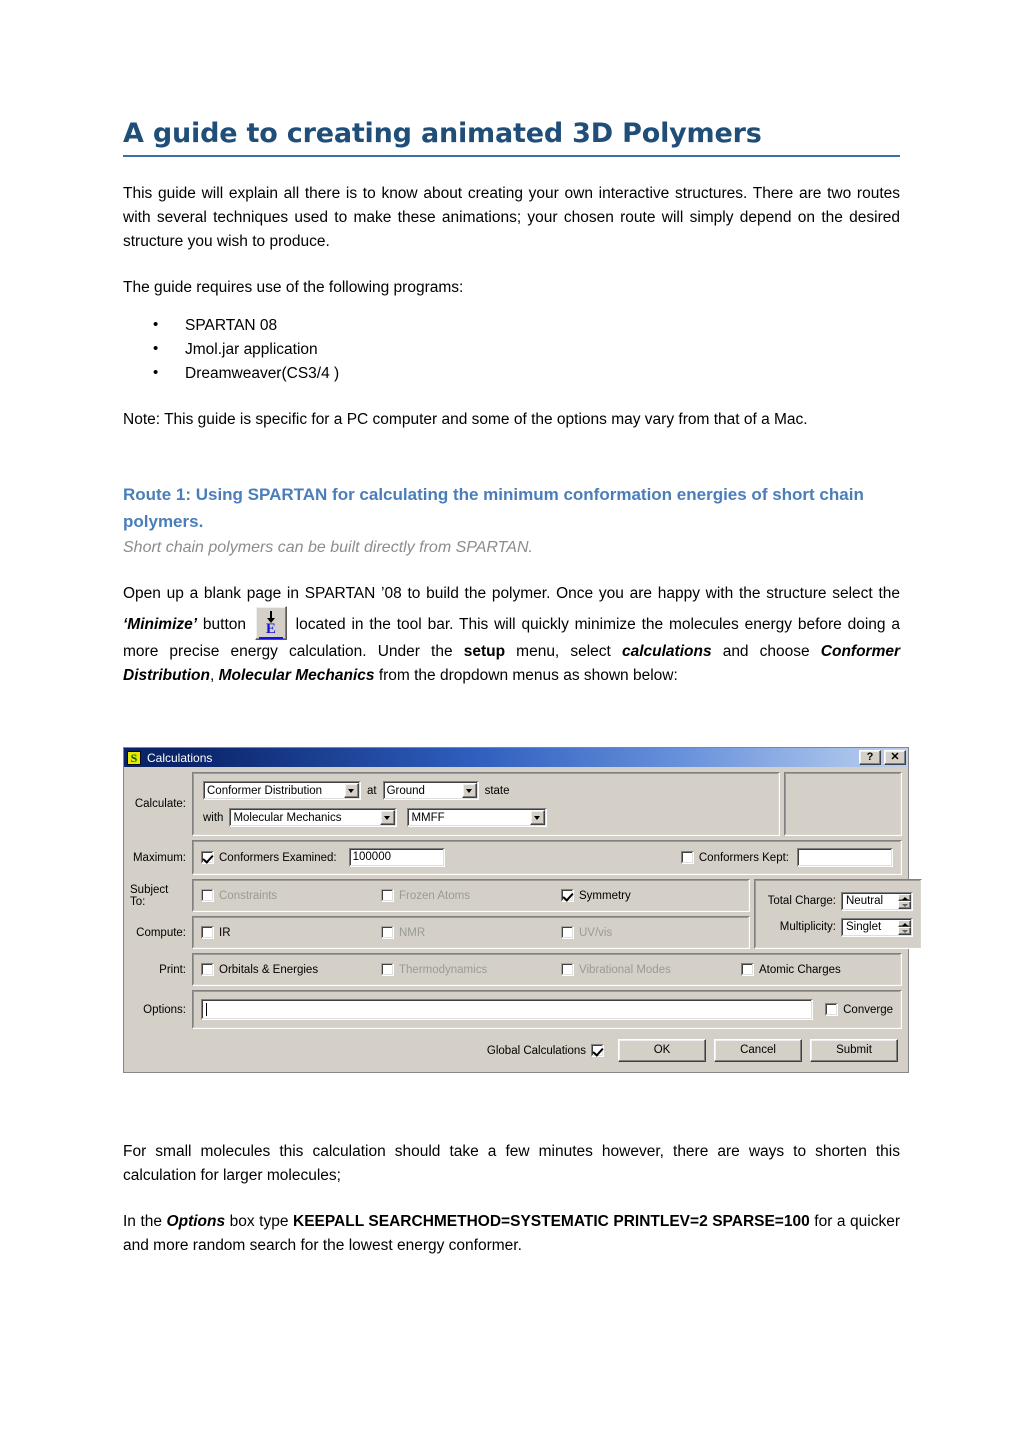 This screenshot has height=1443, width=1020. I want to click on vibrational-modes-checkbox: Vibrational Modes, so click(651, 969).